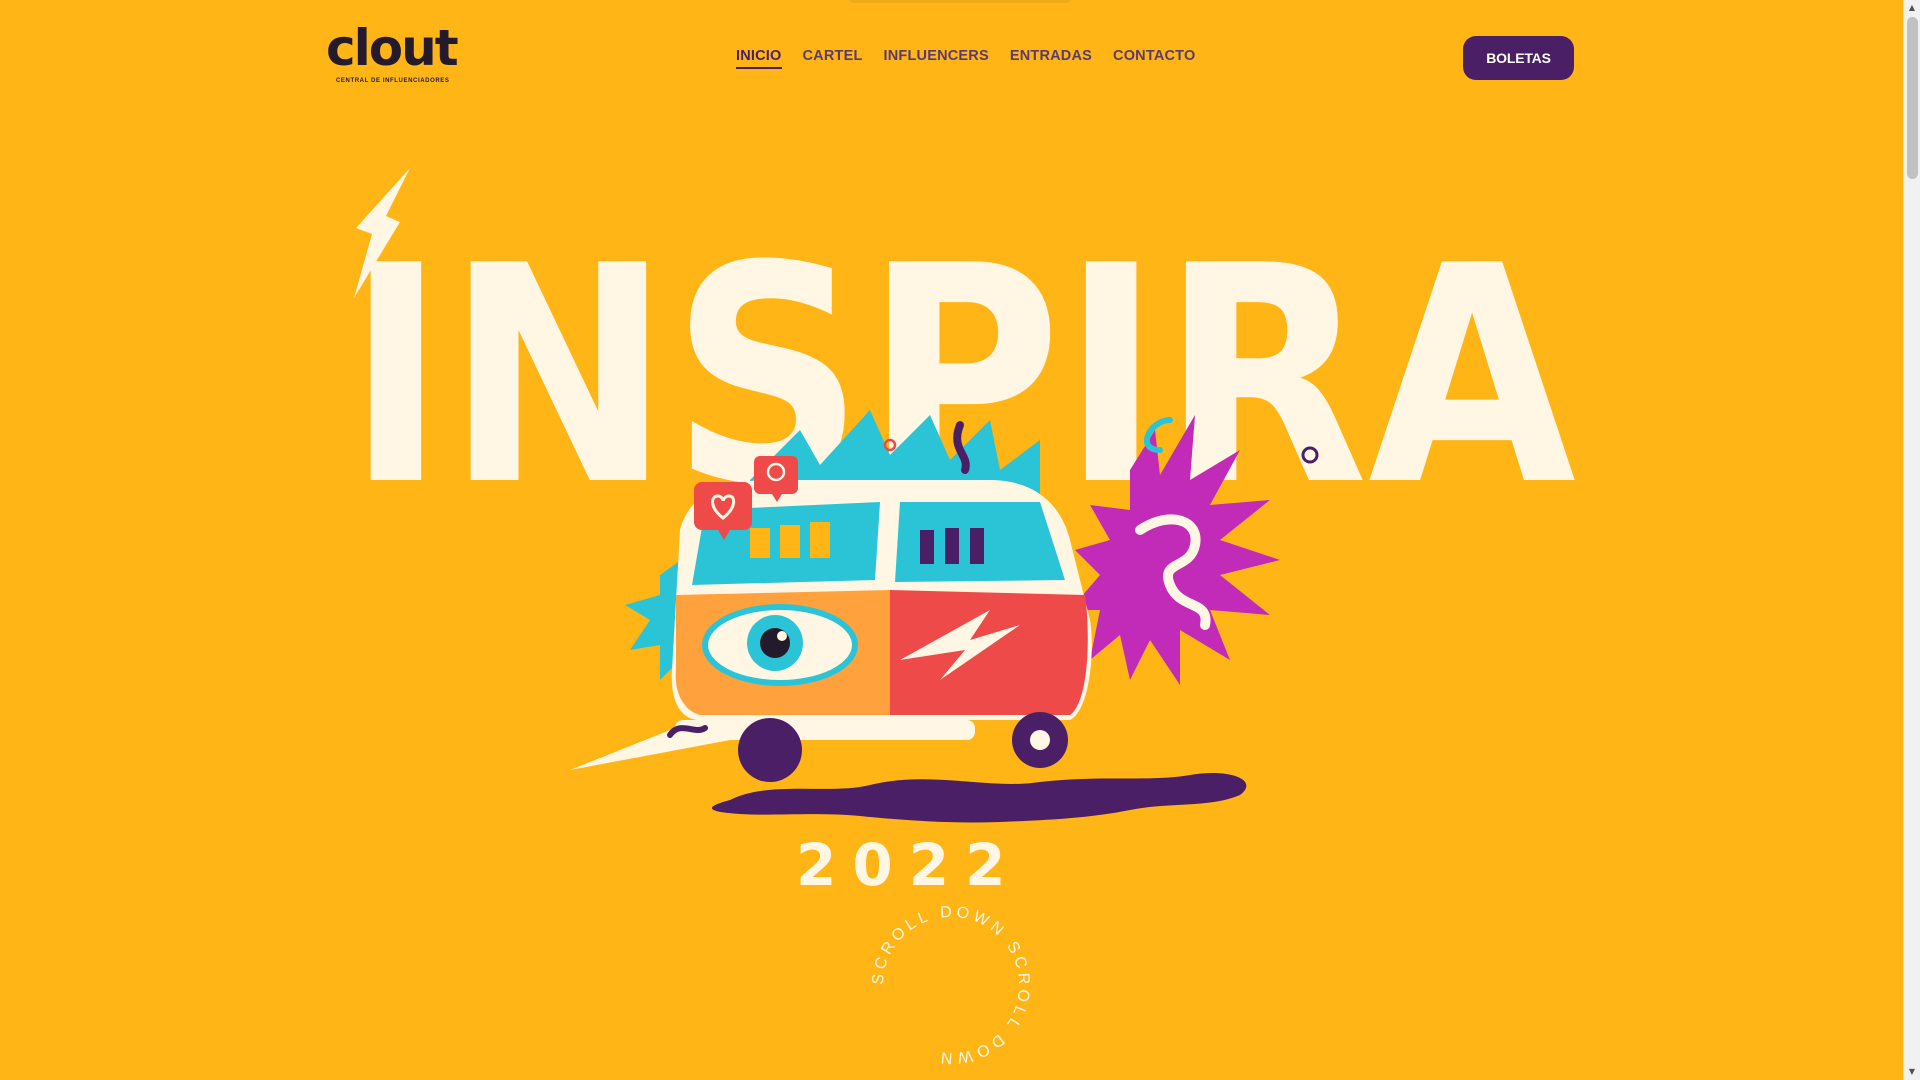 The width and height of the screenshot is (1920, 1080). What do you see at coordinates (909, 865) in the screenshot?
I see `hero-year: 2022` at bounding box center [909, 865].